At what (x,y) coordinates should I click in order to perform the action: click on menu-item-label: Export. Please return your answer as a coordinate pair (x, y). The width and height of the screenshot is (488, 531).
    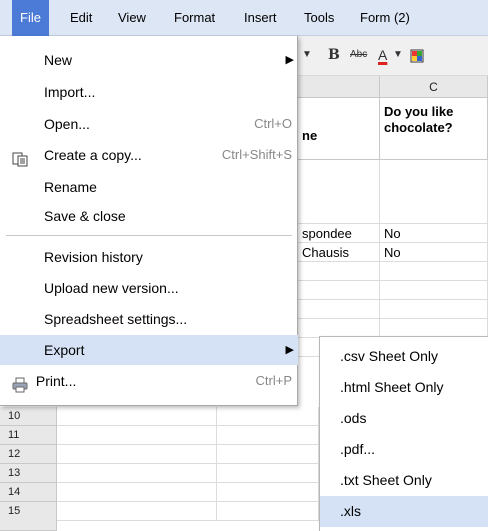
    Looking at the image, I should click on (64, 350).